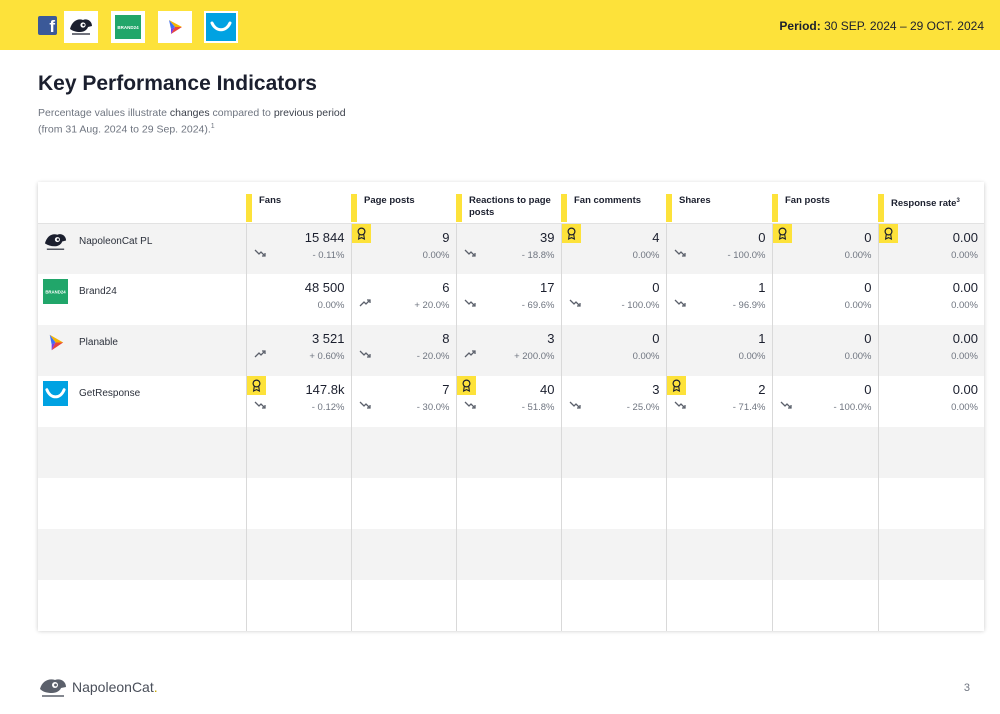  What do you see at coordinates (965, 389) in the screenshot?
I see `metric-value: 0.00` at bounding box center [965, 389].